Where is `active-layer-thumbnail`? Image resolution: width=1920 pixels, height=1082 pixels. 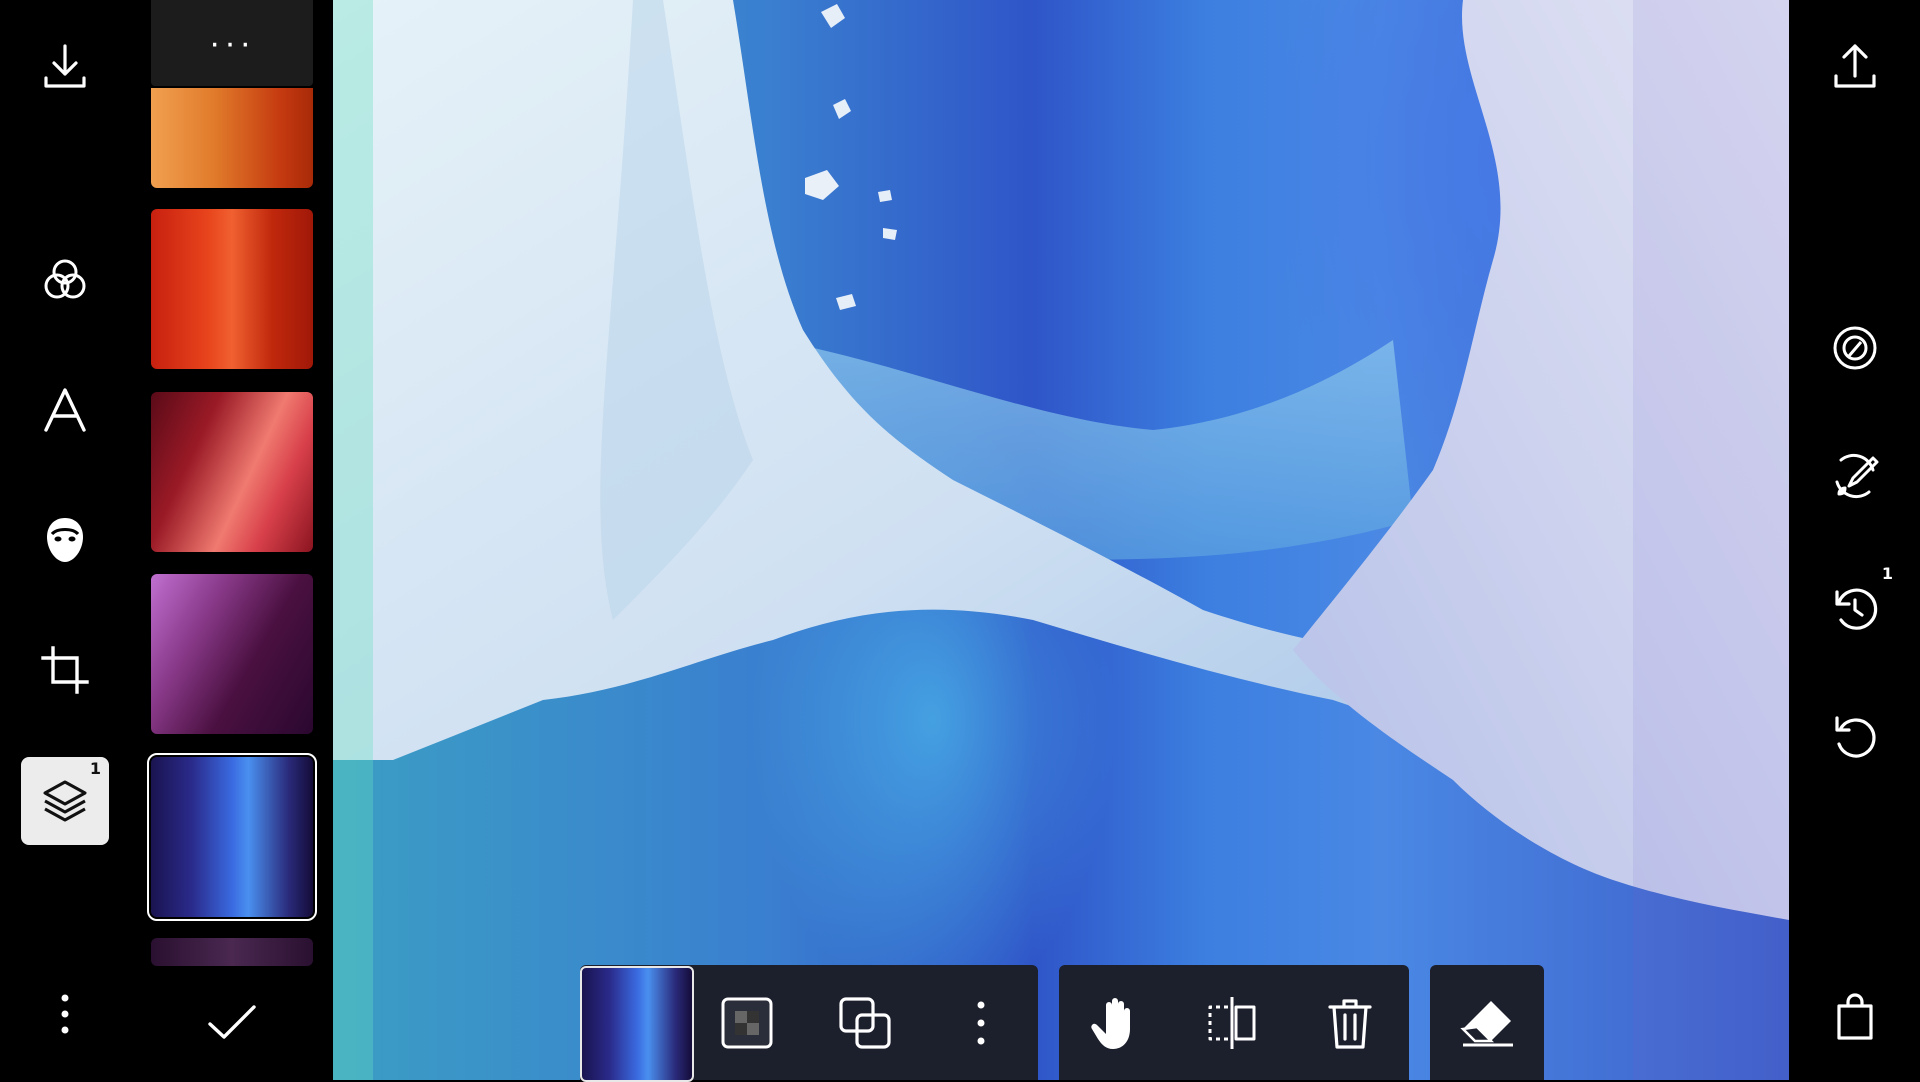
active-layer-thumbnail is located at coordinates (637, 1024).